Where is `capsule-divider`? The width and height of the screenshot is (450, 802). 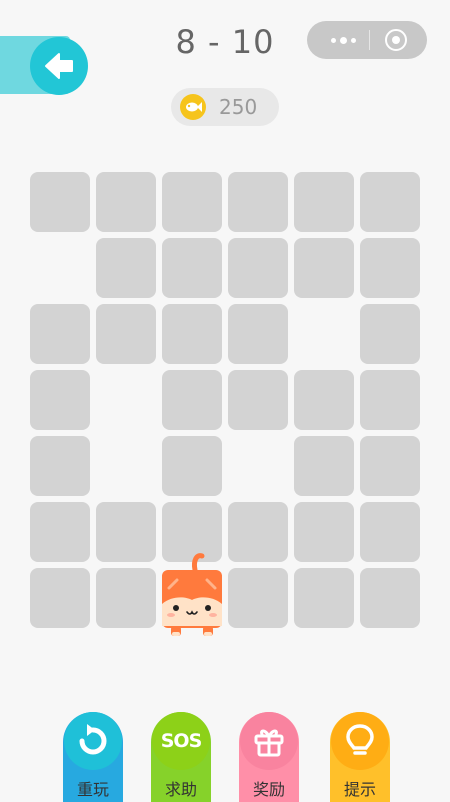
capsule-divider is located at coordinates (369, 40).